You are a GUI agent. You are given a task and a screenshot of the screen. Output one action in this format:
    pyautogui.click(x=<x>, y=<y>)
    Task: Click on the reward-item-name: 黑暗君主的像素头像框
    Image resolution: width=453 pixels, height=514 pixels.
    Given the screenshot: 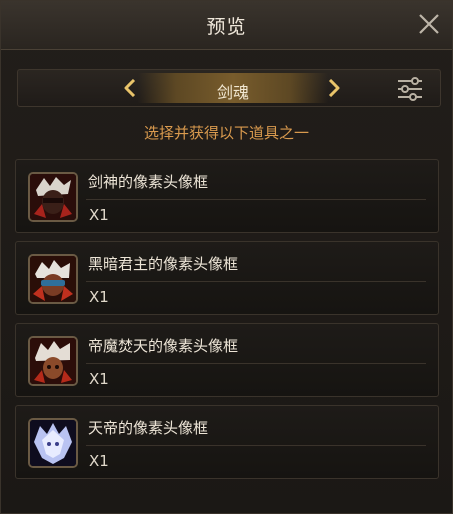 What is the action you would take?
    pyautogui.click(x=163, y=264)
    